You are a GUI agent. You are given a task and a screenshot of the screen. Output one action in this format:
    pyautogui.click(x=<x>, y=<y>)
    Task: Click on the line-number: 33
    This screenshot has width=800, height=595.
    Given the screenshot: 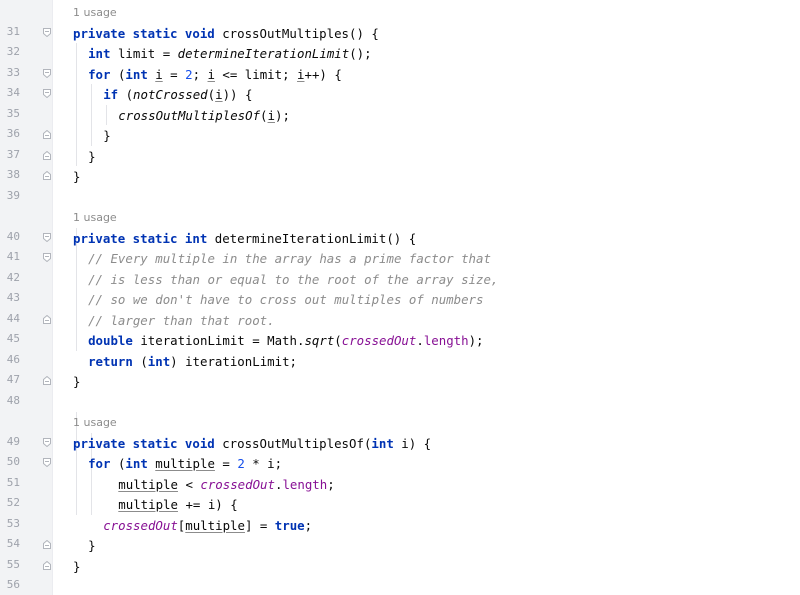 What is the action you would take?
    pyautogui.click(x=10, y=73)
    